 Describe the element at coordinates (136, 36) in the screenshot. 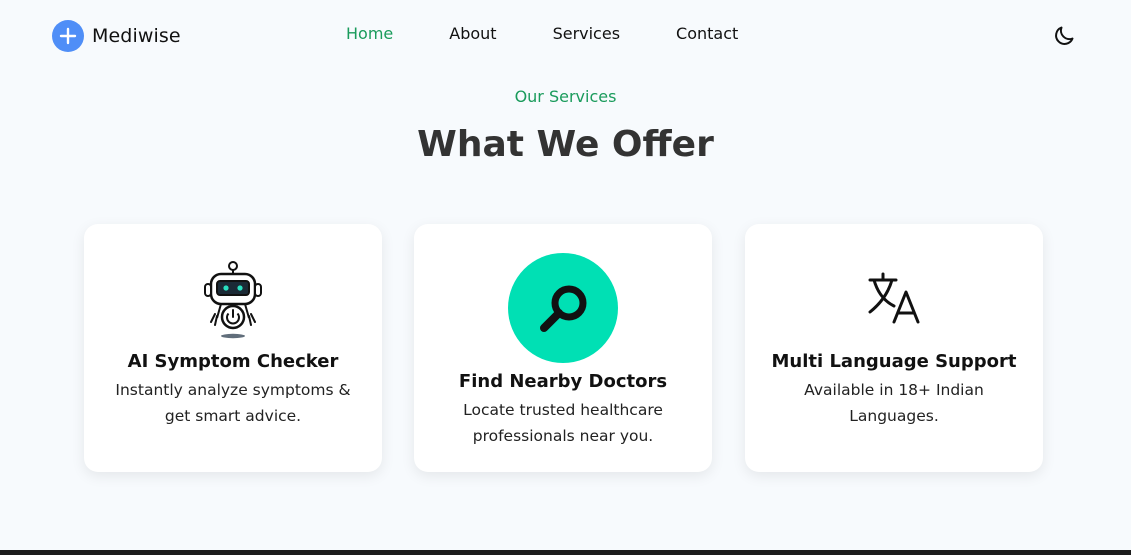

I see `brand-name: Mediwise` at that location.